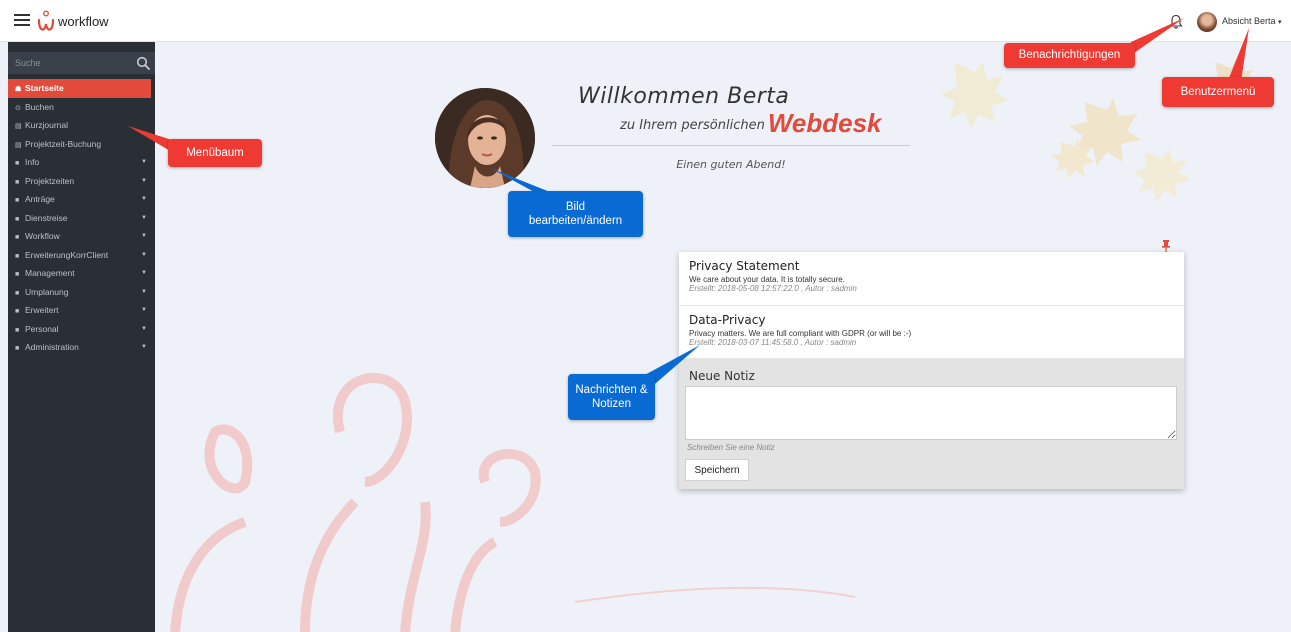 Image resolution: width=1291 pixels, height=632 pixels. Describe the element at coordinates (50, 273) in the screenshot. I see `sidebar-item-label: Management` at that location.